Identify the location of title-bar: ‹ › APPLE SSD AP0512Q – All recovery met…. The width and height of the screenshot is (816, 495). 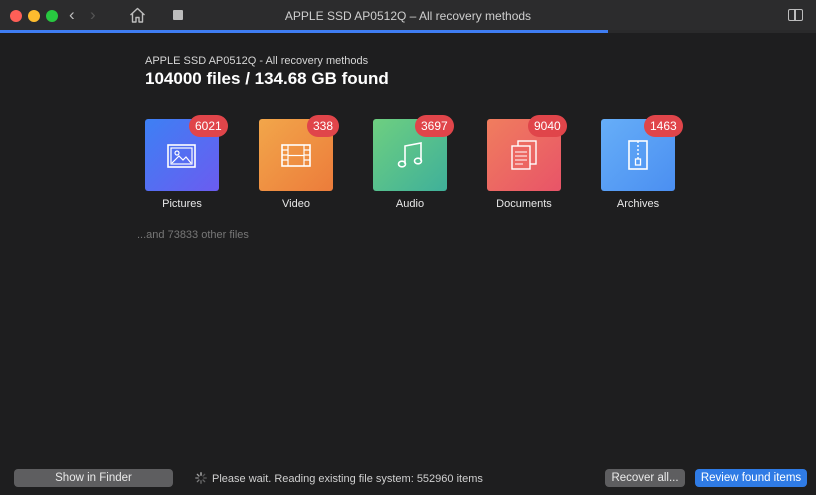
(408, 15).